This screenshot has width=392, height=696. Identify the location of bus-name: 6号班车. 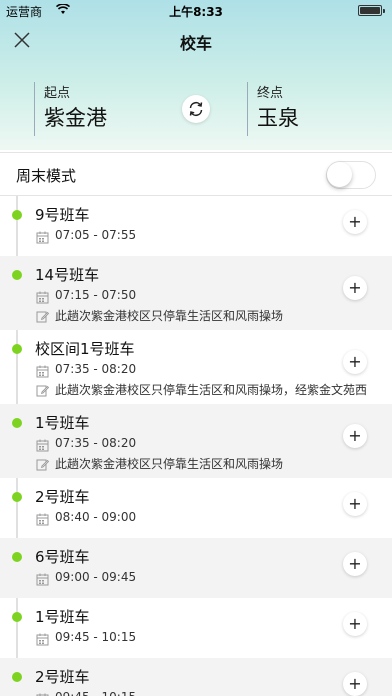
(62, 557).